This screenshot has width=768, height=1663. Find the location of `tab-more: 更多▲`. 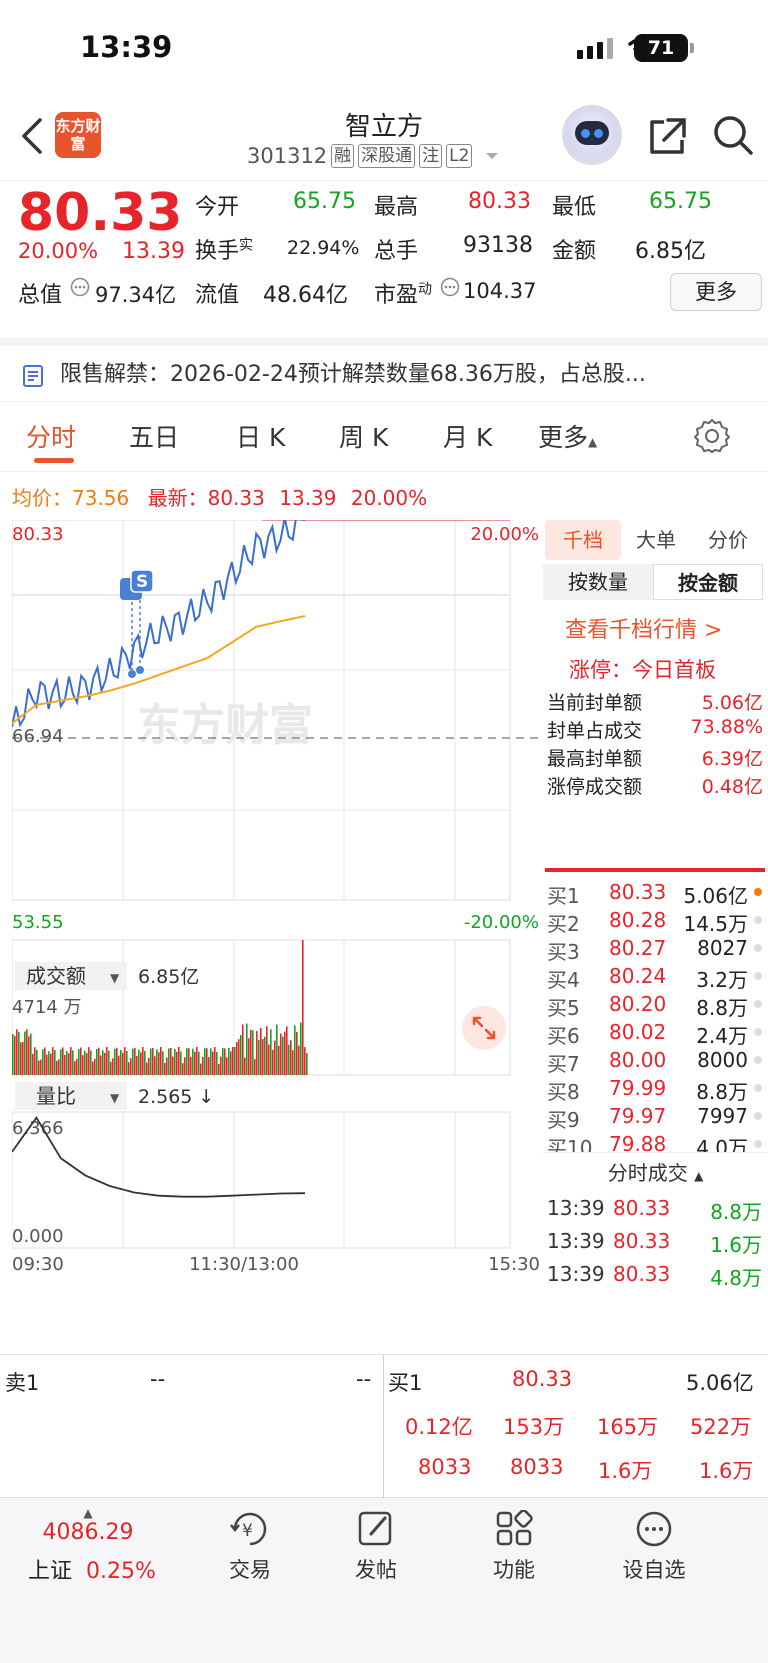

tab-more: 更多▲ is located at coordinates (567, 436).